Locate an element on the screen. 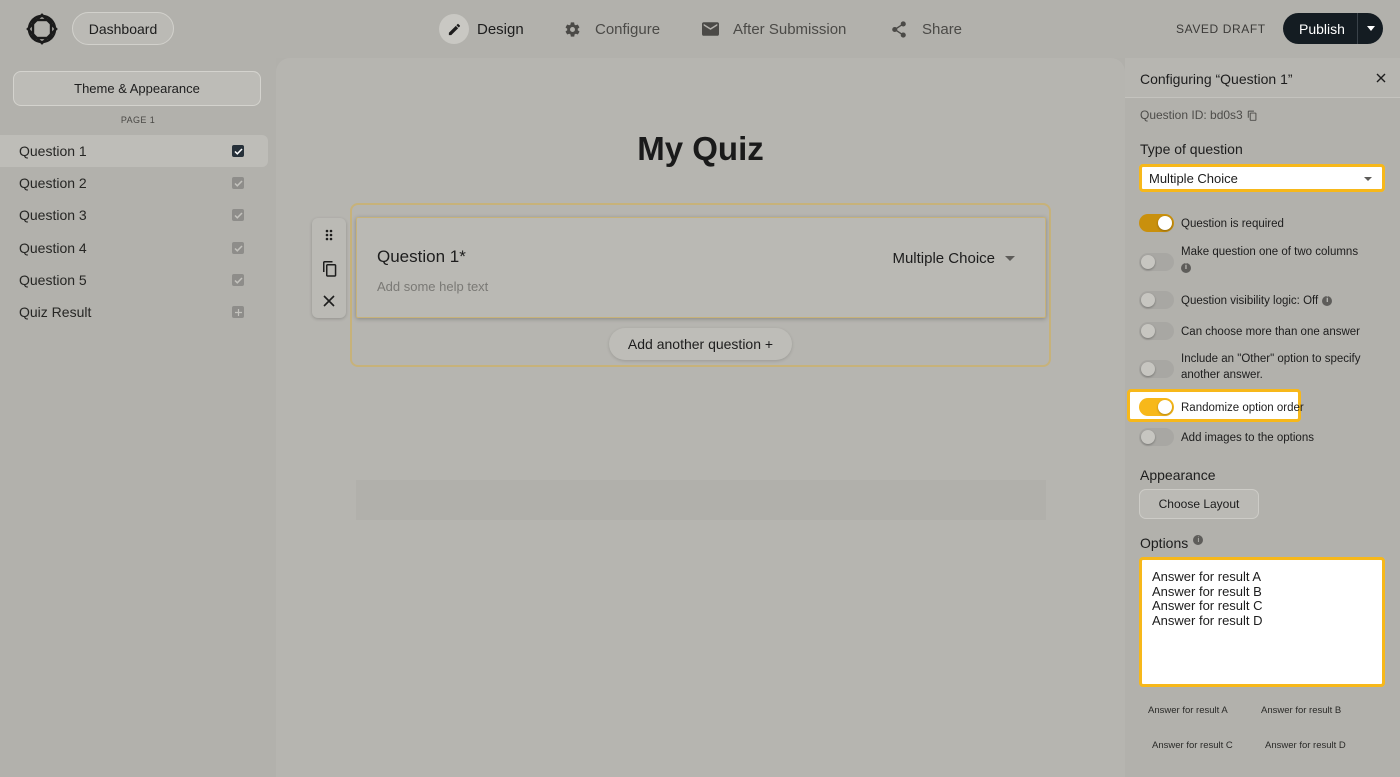 The image size is (1400, 777). pencil-icon is located at coordinates (454, 29).